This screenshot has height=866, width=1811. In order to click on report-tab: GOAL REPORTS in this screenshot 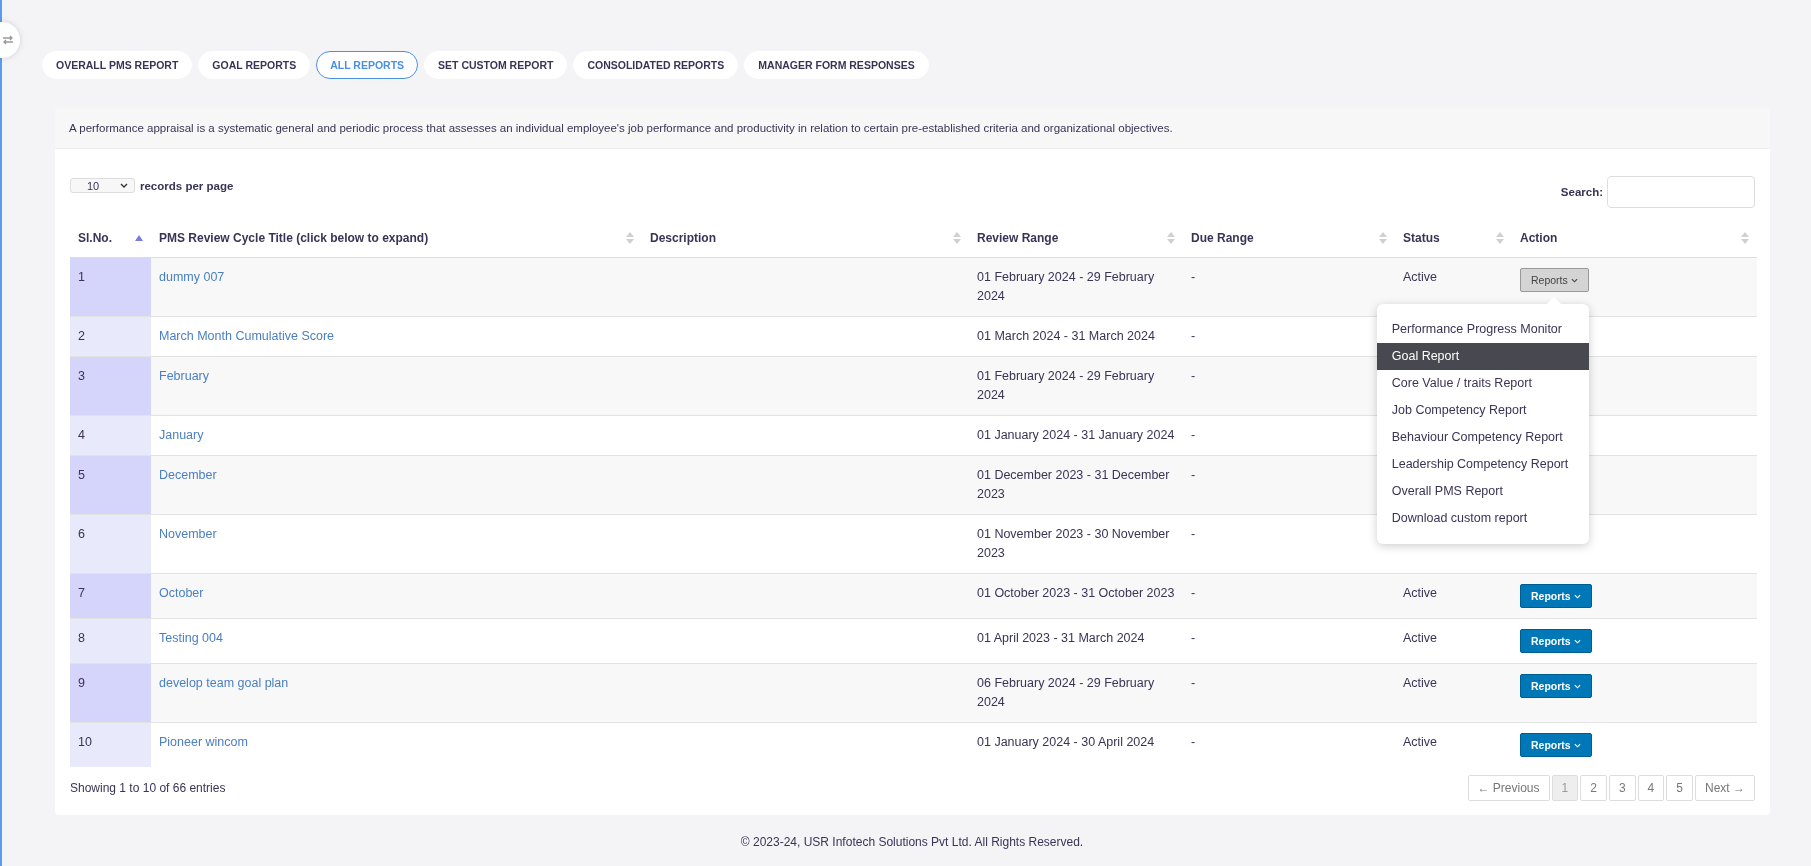, I will do `click(254, 65)`.